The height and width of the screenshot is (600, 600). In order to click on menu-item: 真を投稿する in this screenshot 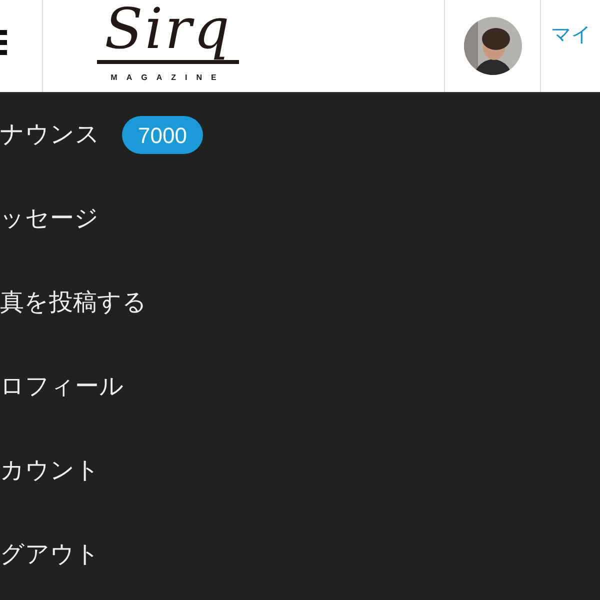, I will do `click(73, 303)`.